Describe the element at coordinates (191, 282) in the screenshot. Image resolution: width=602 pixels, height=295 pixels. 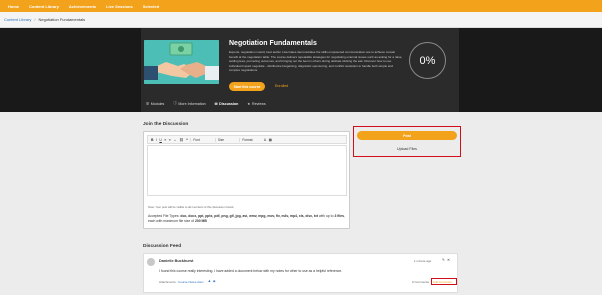
I see `attachment-link: Course Notes.docx` at that location.